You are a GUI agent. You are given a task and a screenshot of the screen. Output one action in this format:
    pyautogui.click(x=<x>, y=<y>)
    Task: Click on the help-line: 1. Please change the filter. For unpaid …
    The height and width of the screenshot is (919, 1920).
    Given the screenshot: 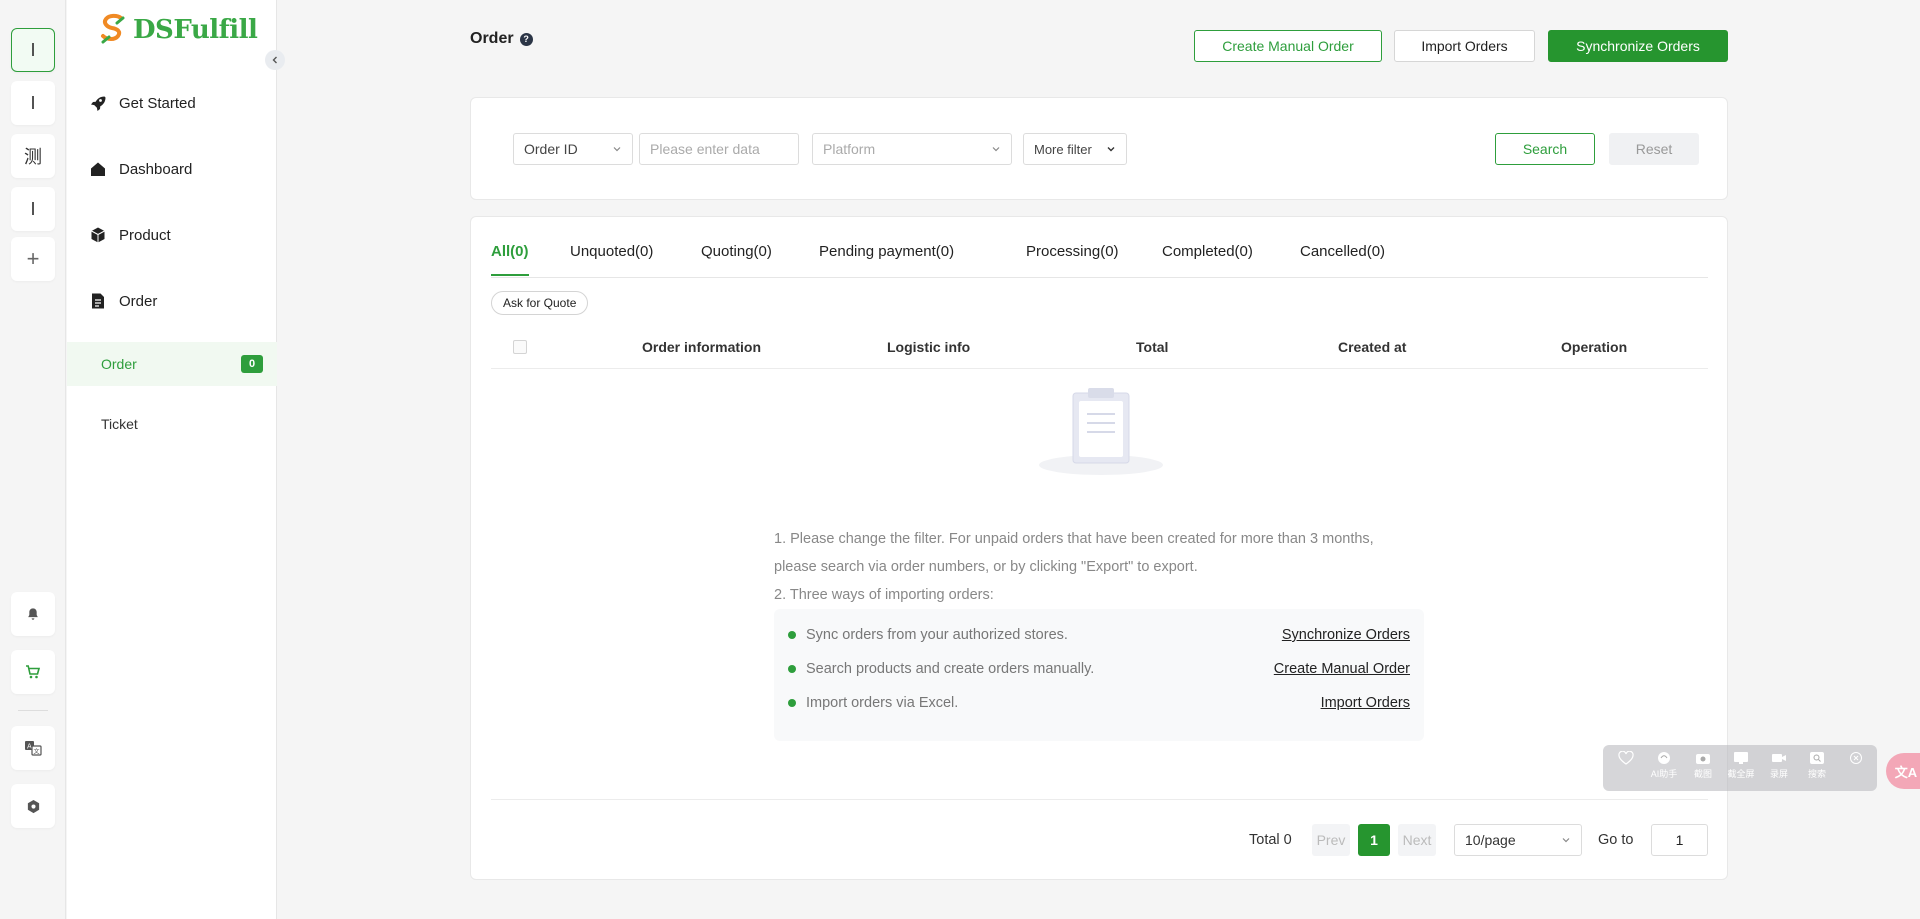 What is the action you would take?
    pyautogui.click(x=1074, y=539)
    